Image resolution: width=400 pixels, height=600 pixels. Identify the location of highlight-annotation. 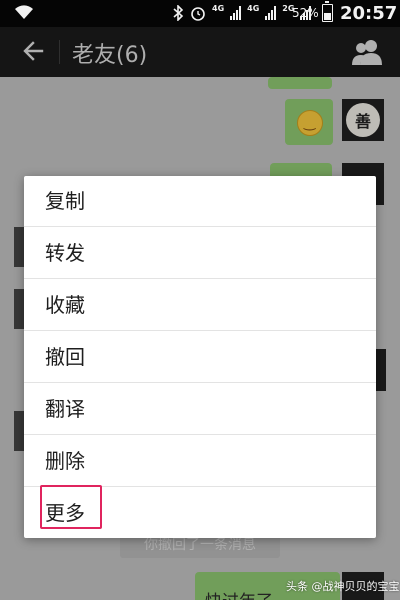
(71, 507).